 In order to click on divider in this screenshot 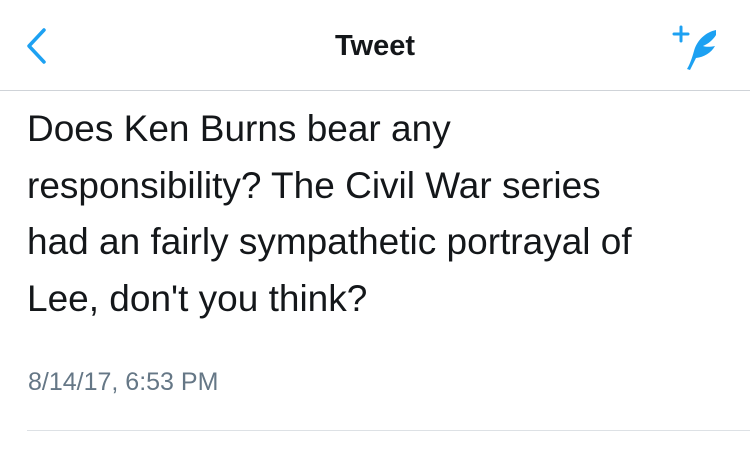, I will do `click(388, 430)`.